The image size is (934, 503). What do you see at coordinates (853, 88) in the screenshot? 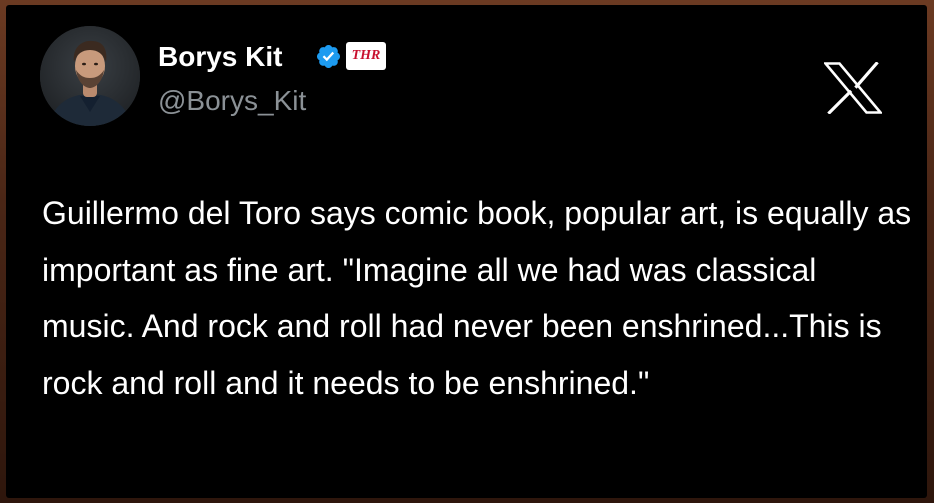
I see `x-logo-icon` at bounding box center [853, 88].